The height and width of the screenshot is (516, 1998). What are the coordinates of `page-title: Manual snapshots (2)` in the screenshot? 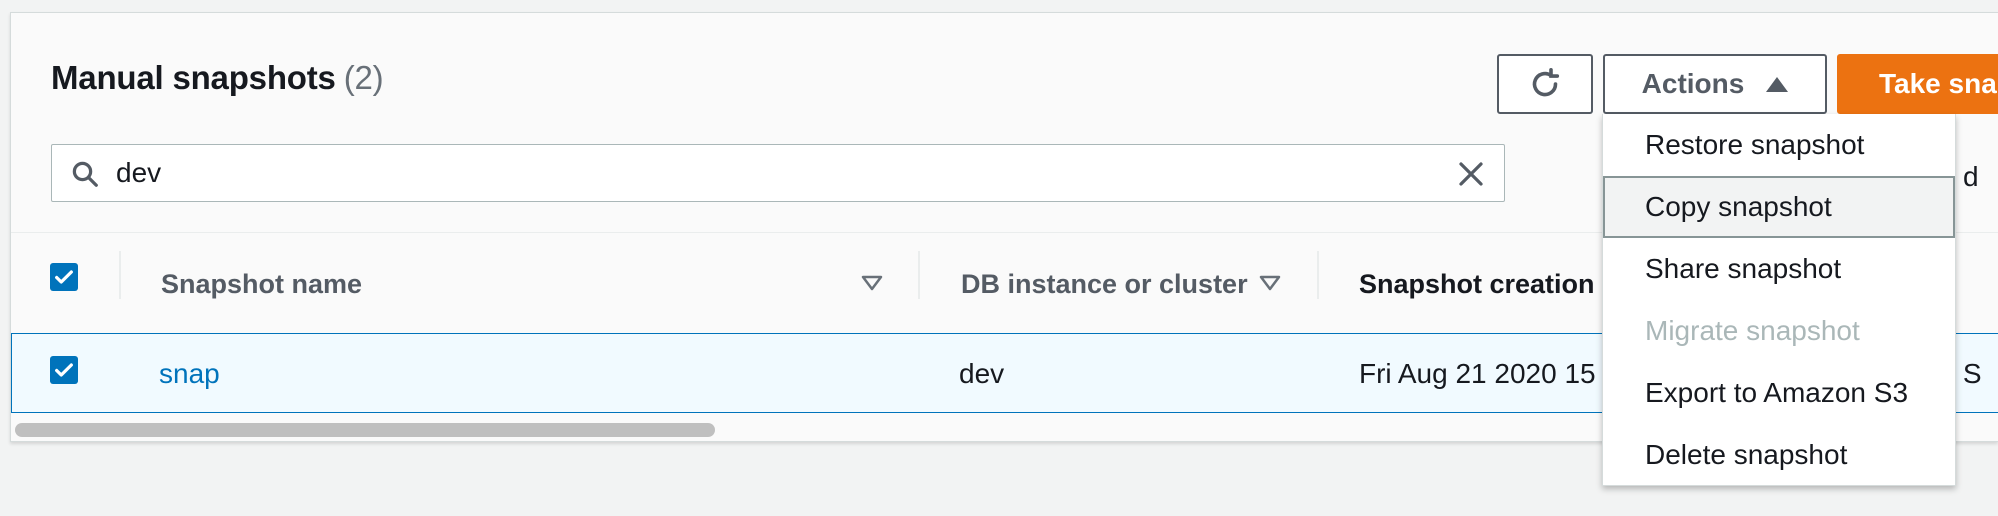 It's located at (217, 78).